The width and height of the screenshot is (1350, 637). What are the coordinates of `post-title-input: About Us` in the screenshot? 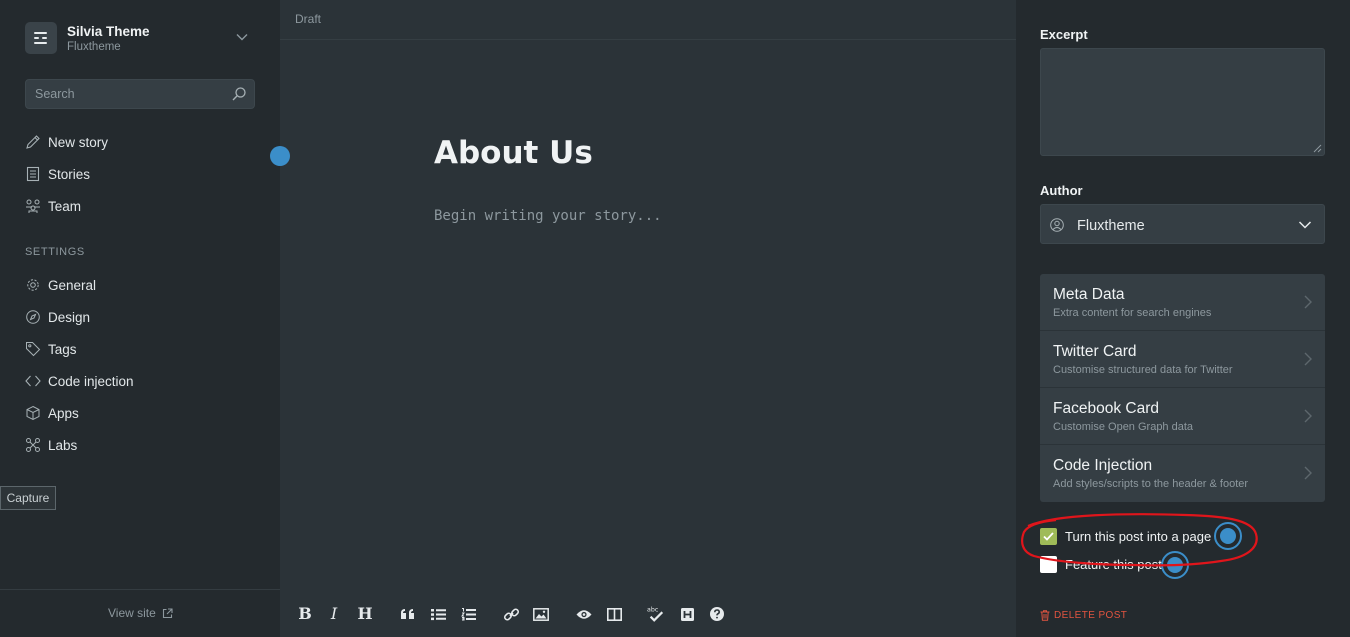 It's located at (513, 153).